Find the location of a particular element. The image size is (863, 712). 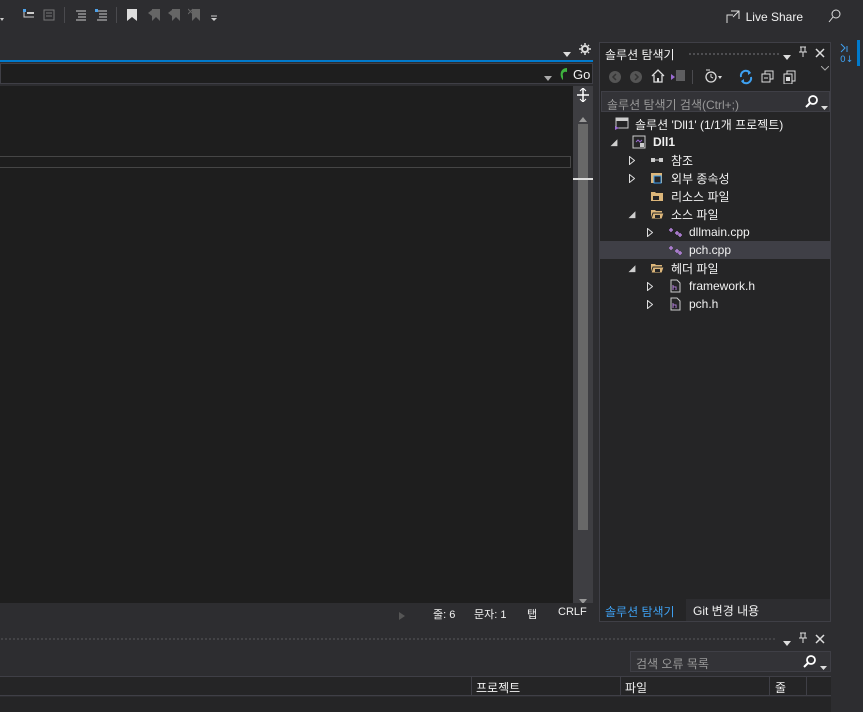

tree-item-references: 참조 is located at coordinates (715, 160).